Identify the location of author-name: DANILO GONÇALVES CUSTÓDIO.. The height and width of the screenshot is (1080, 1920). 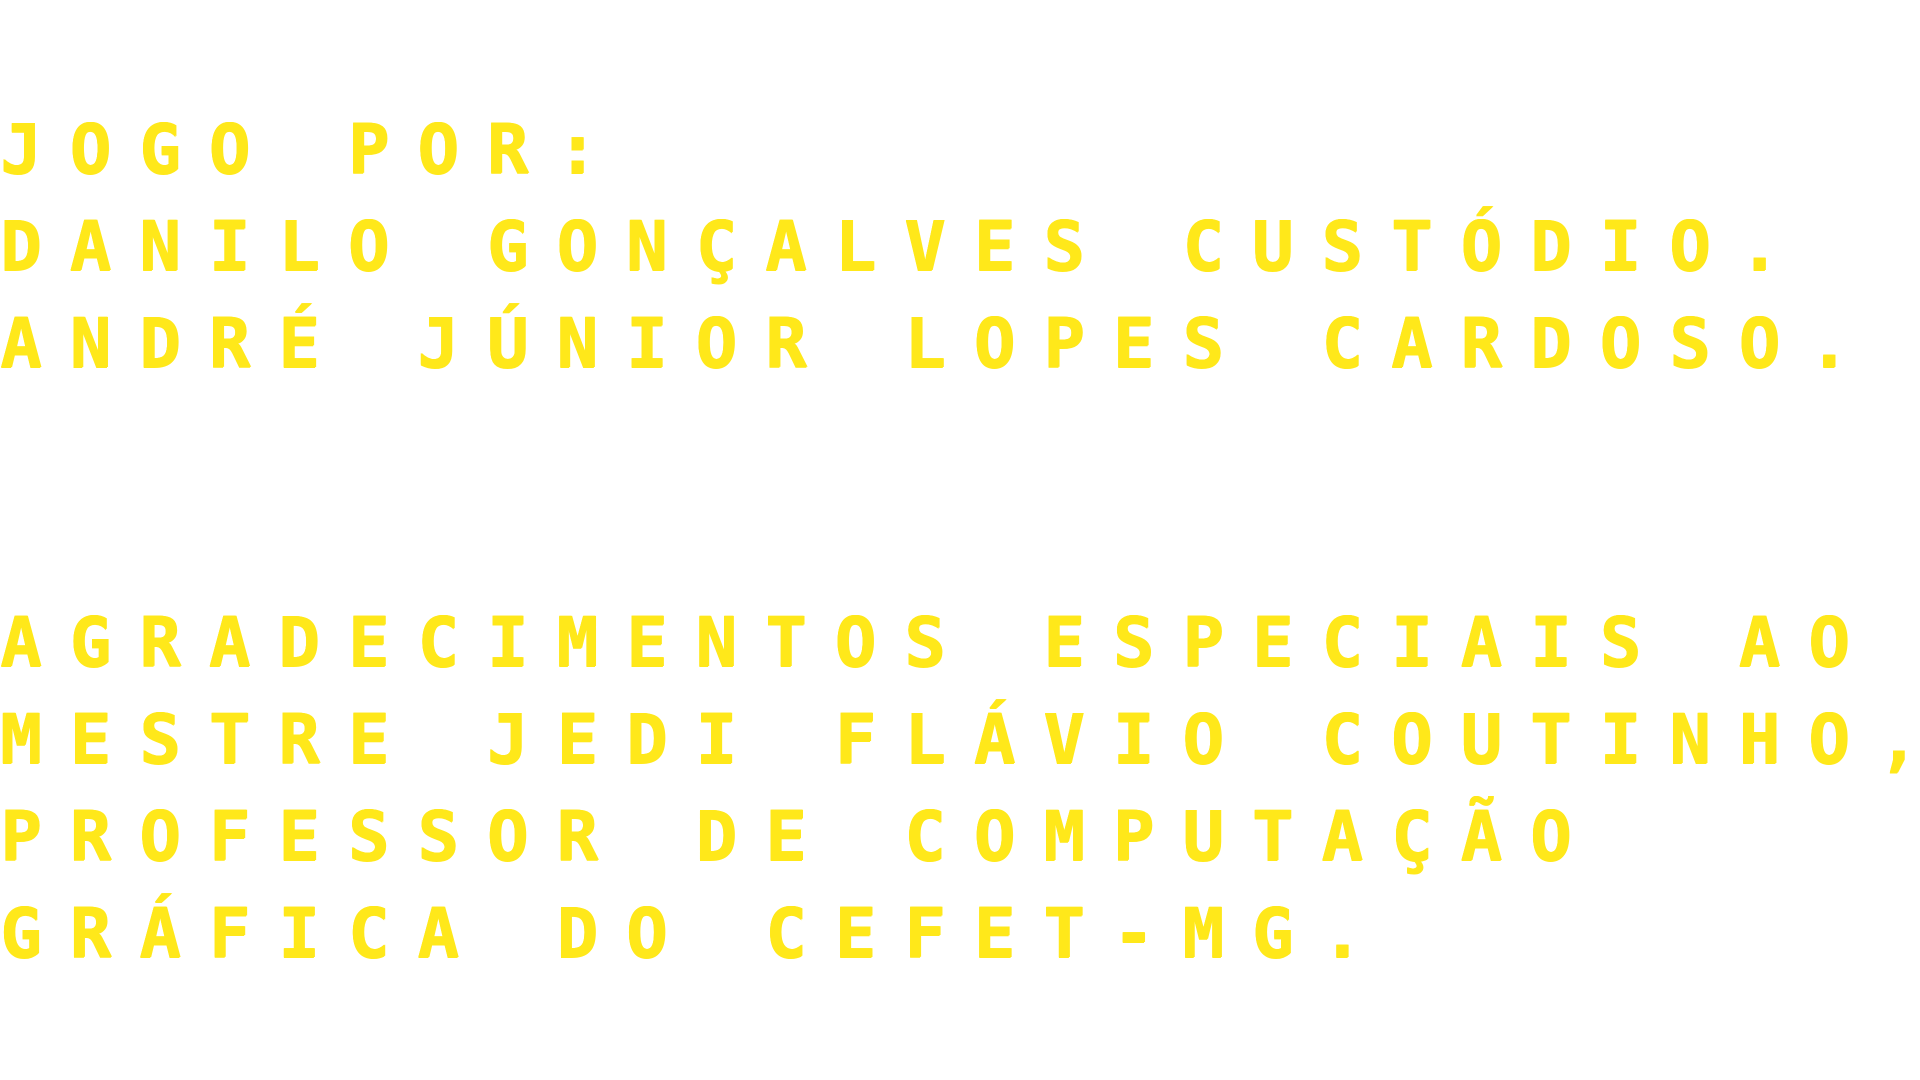
(904, 247).